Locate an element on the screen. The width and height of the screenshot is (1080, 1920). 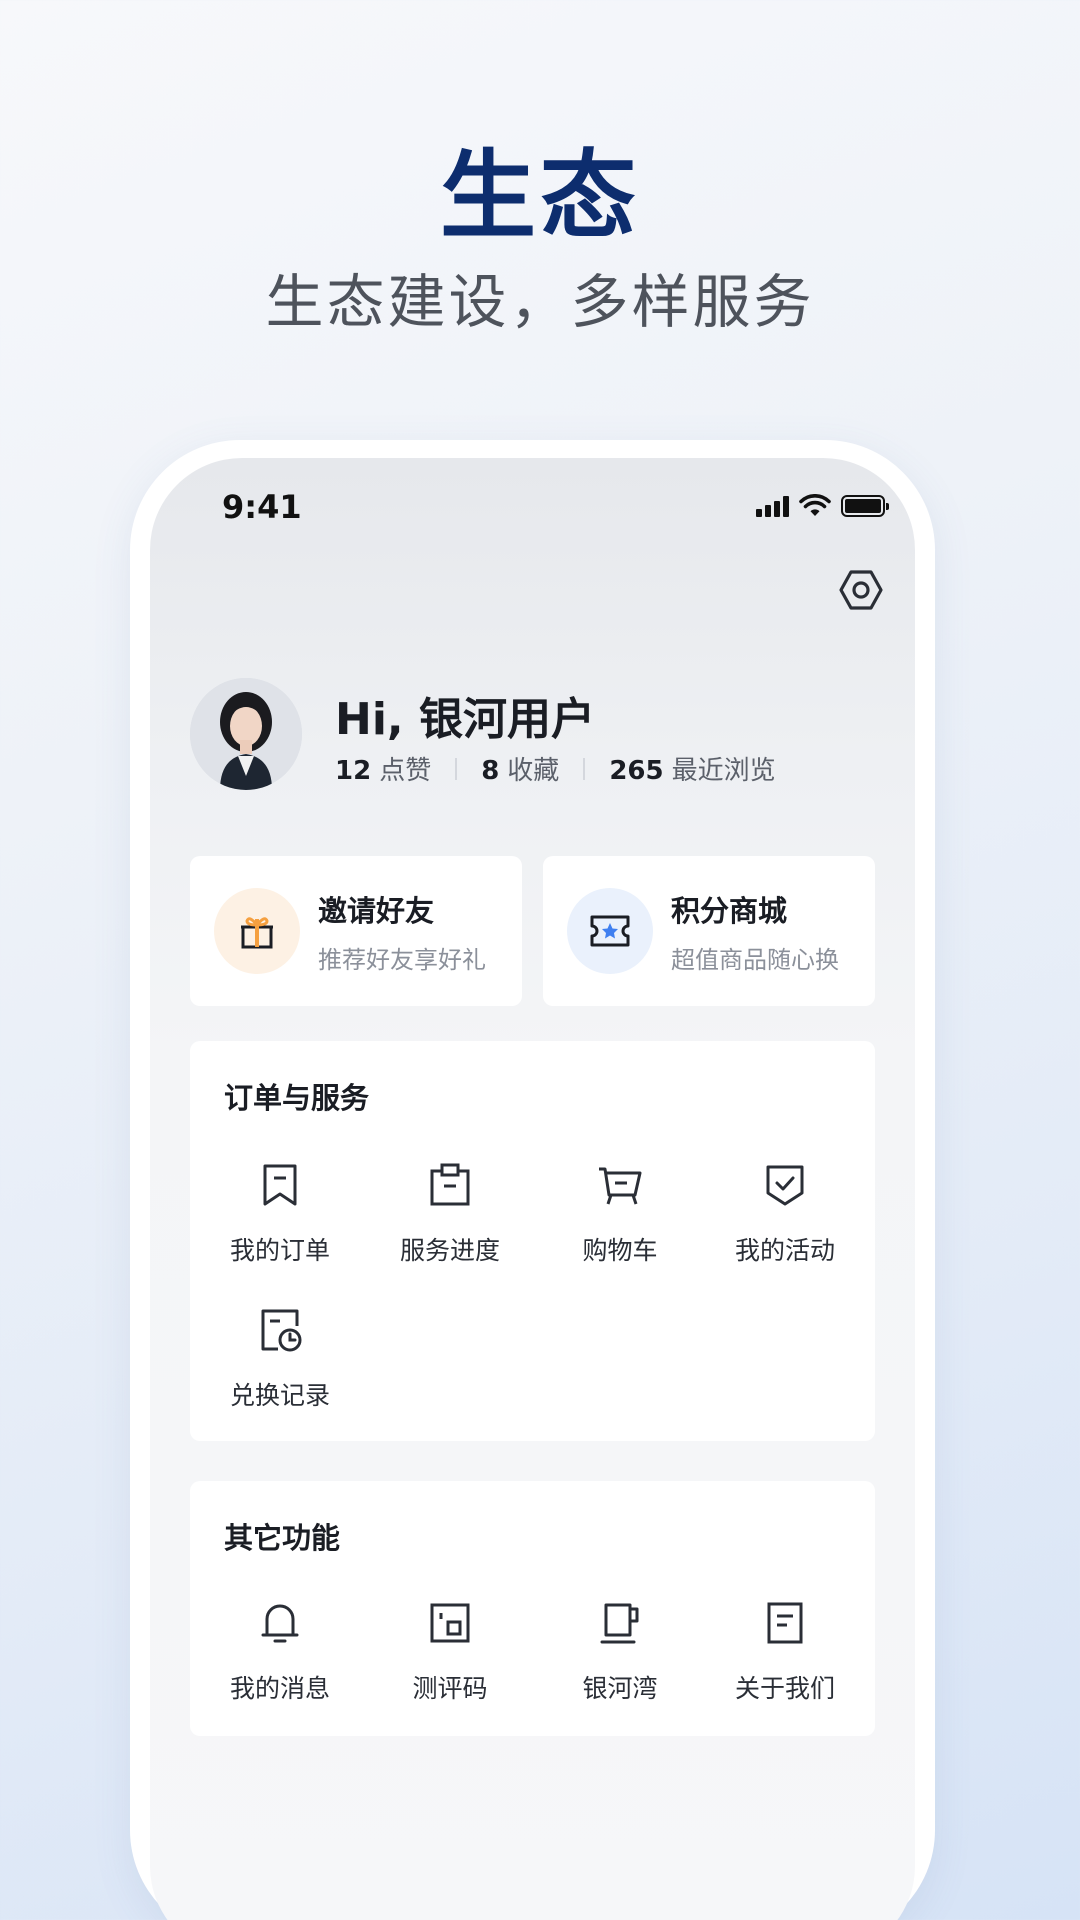
clipboard-icon is located at coordinates (450, 1184).